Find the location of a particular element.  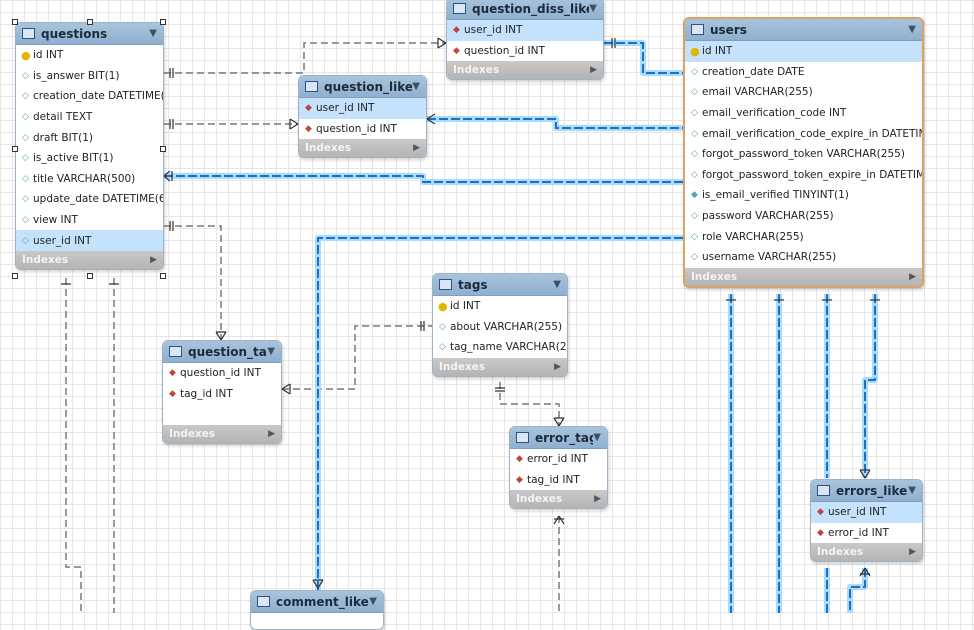

column-row: ◇ tag_name VARCHAR(255) is located at coordinates (500, 347).